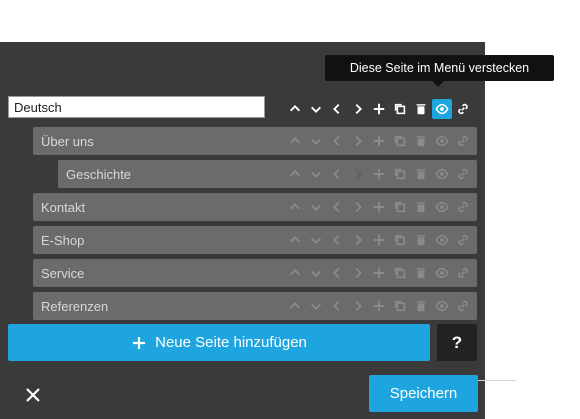 This screenshot has height=419, width=580. Describe the element at coordinates (423, 393) in the screenshot. I see `save-button: Speichern` at that location.